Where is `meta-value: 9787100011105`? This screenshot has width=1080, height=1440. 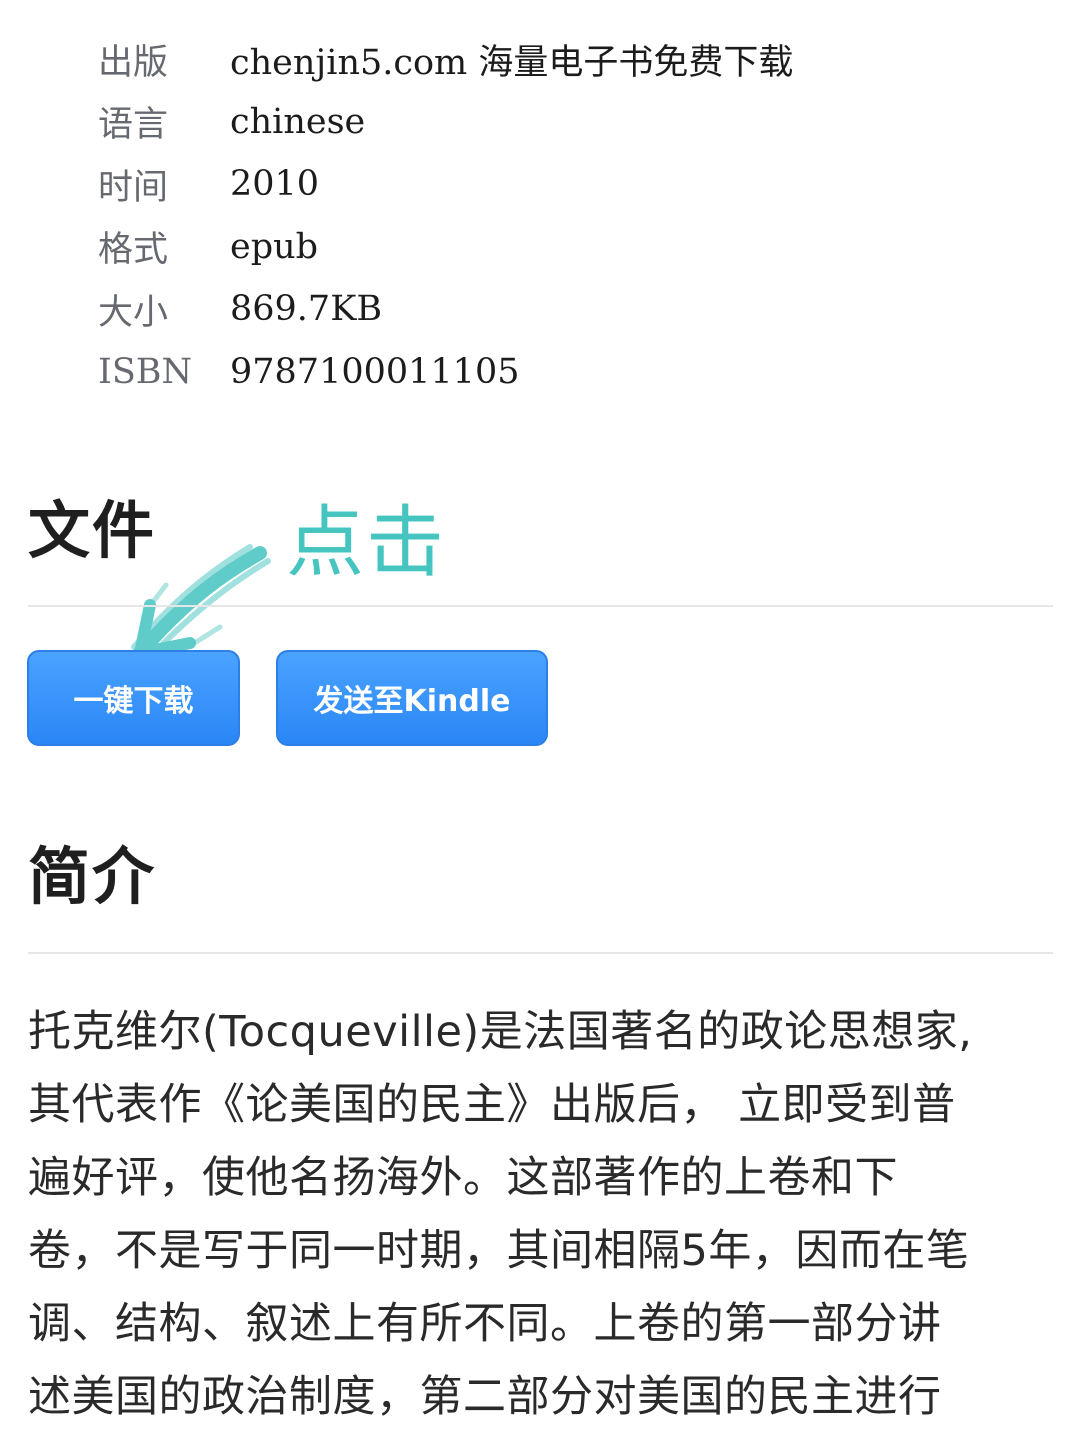 meta-value: 9787100011105 is located at coordinates (375, 371).